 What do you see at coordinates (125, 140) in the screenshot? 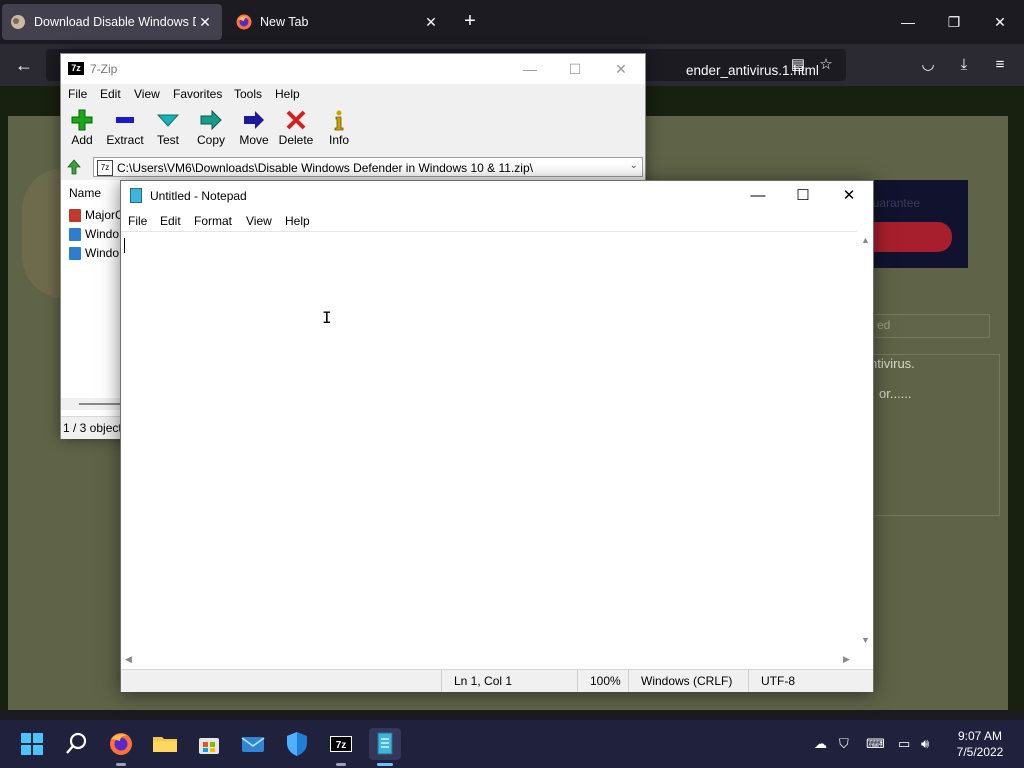
I see `extract-label: Extract` at bounding box center [125, 140].